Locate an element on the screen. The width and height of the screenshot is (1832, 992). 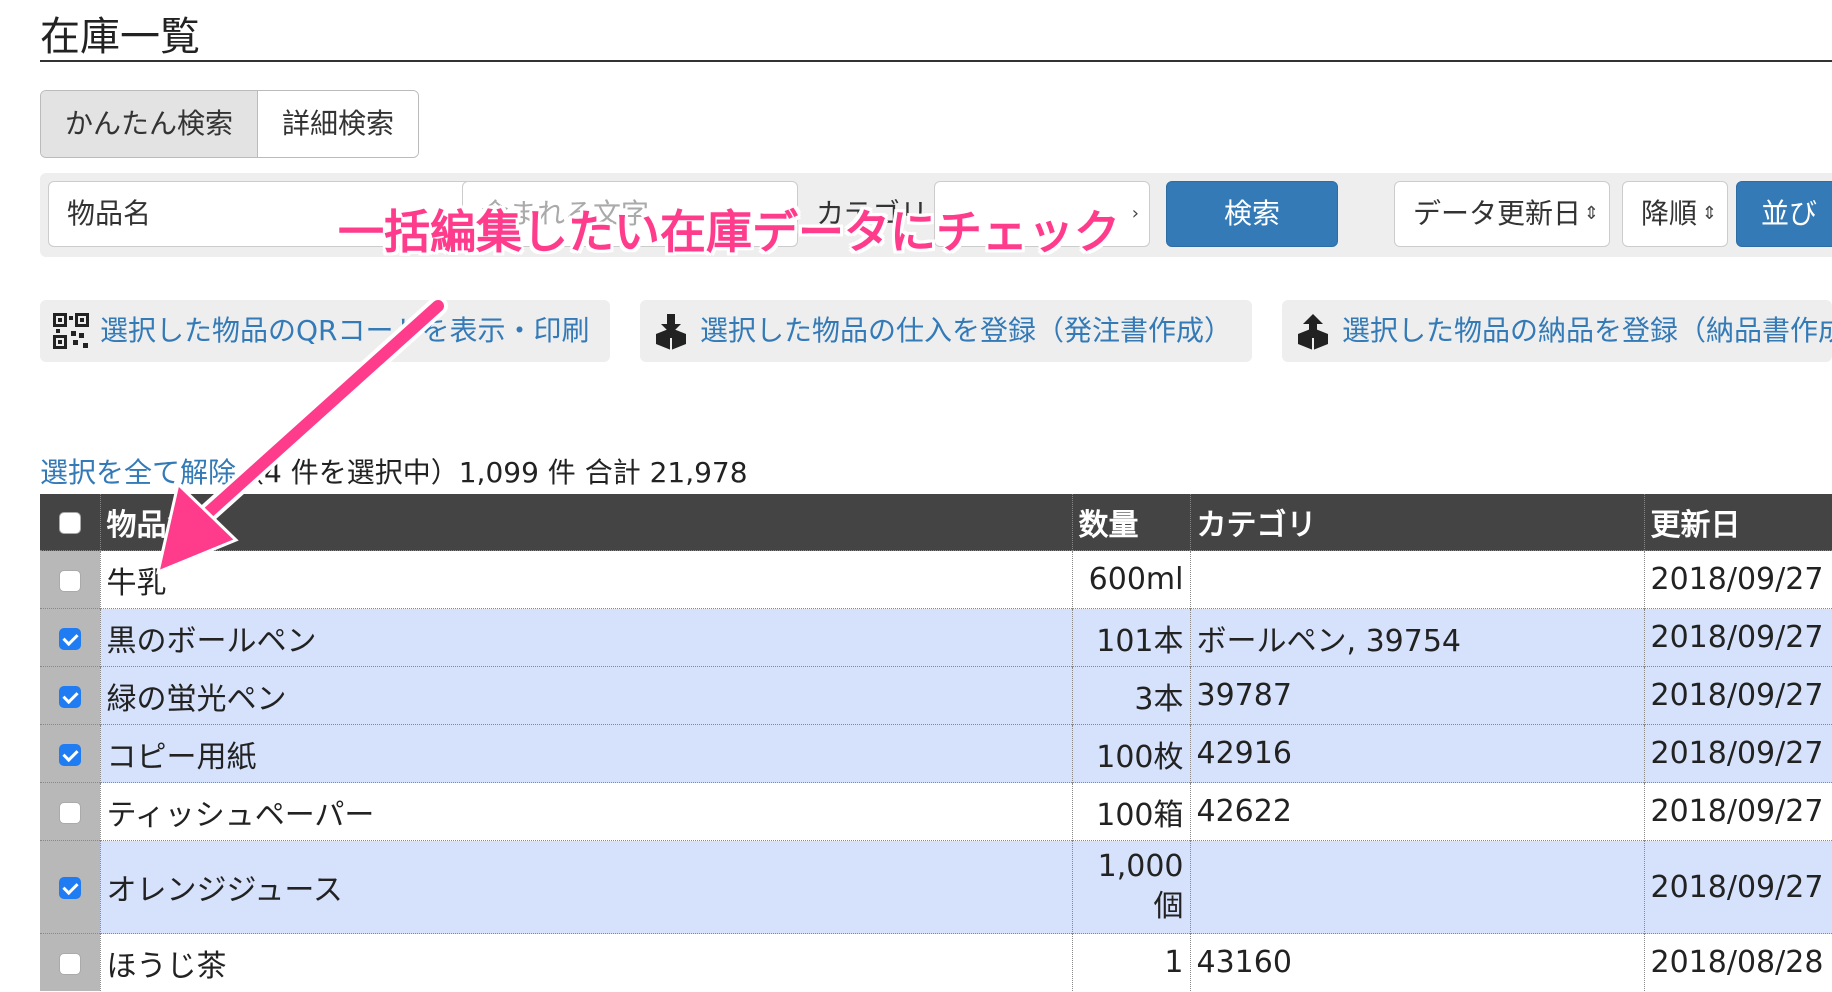
cell-updated: 2018/08/28 is located at coordinates (1738, 962).